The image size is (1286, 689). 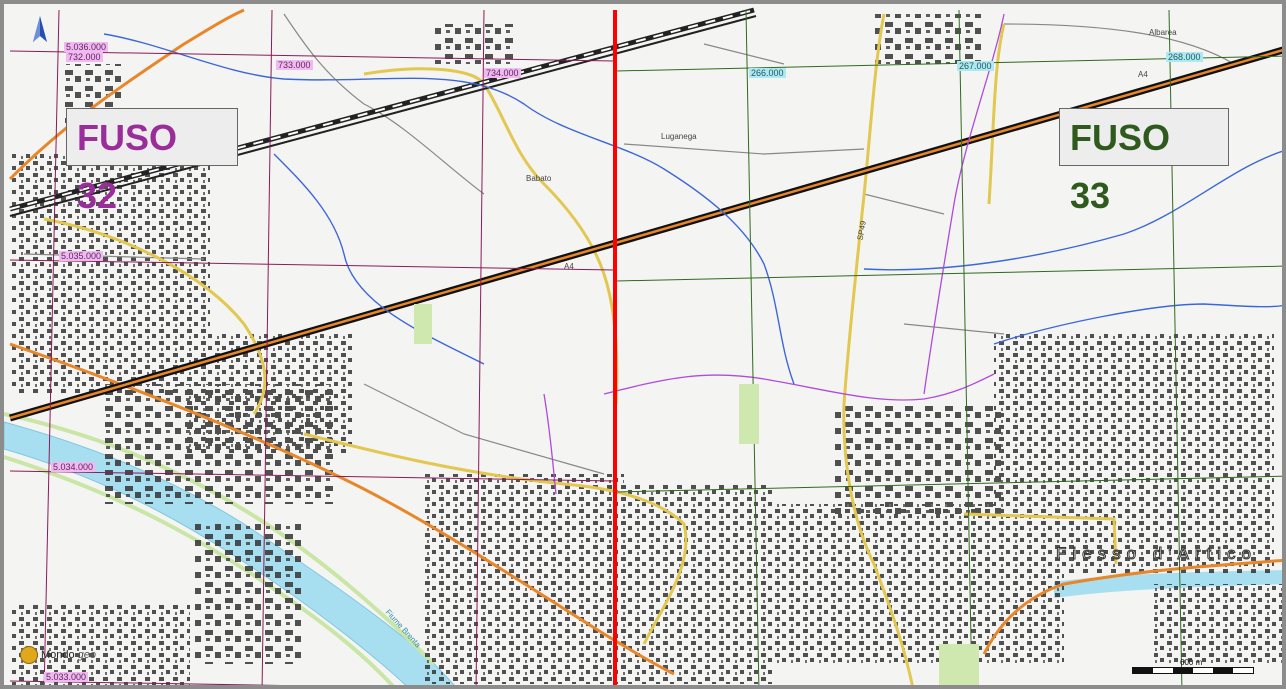 I want to click on globe-icon, so click(x=29, y=655).